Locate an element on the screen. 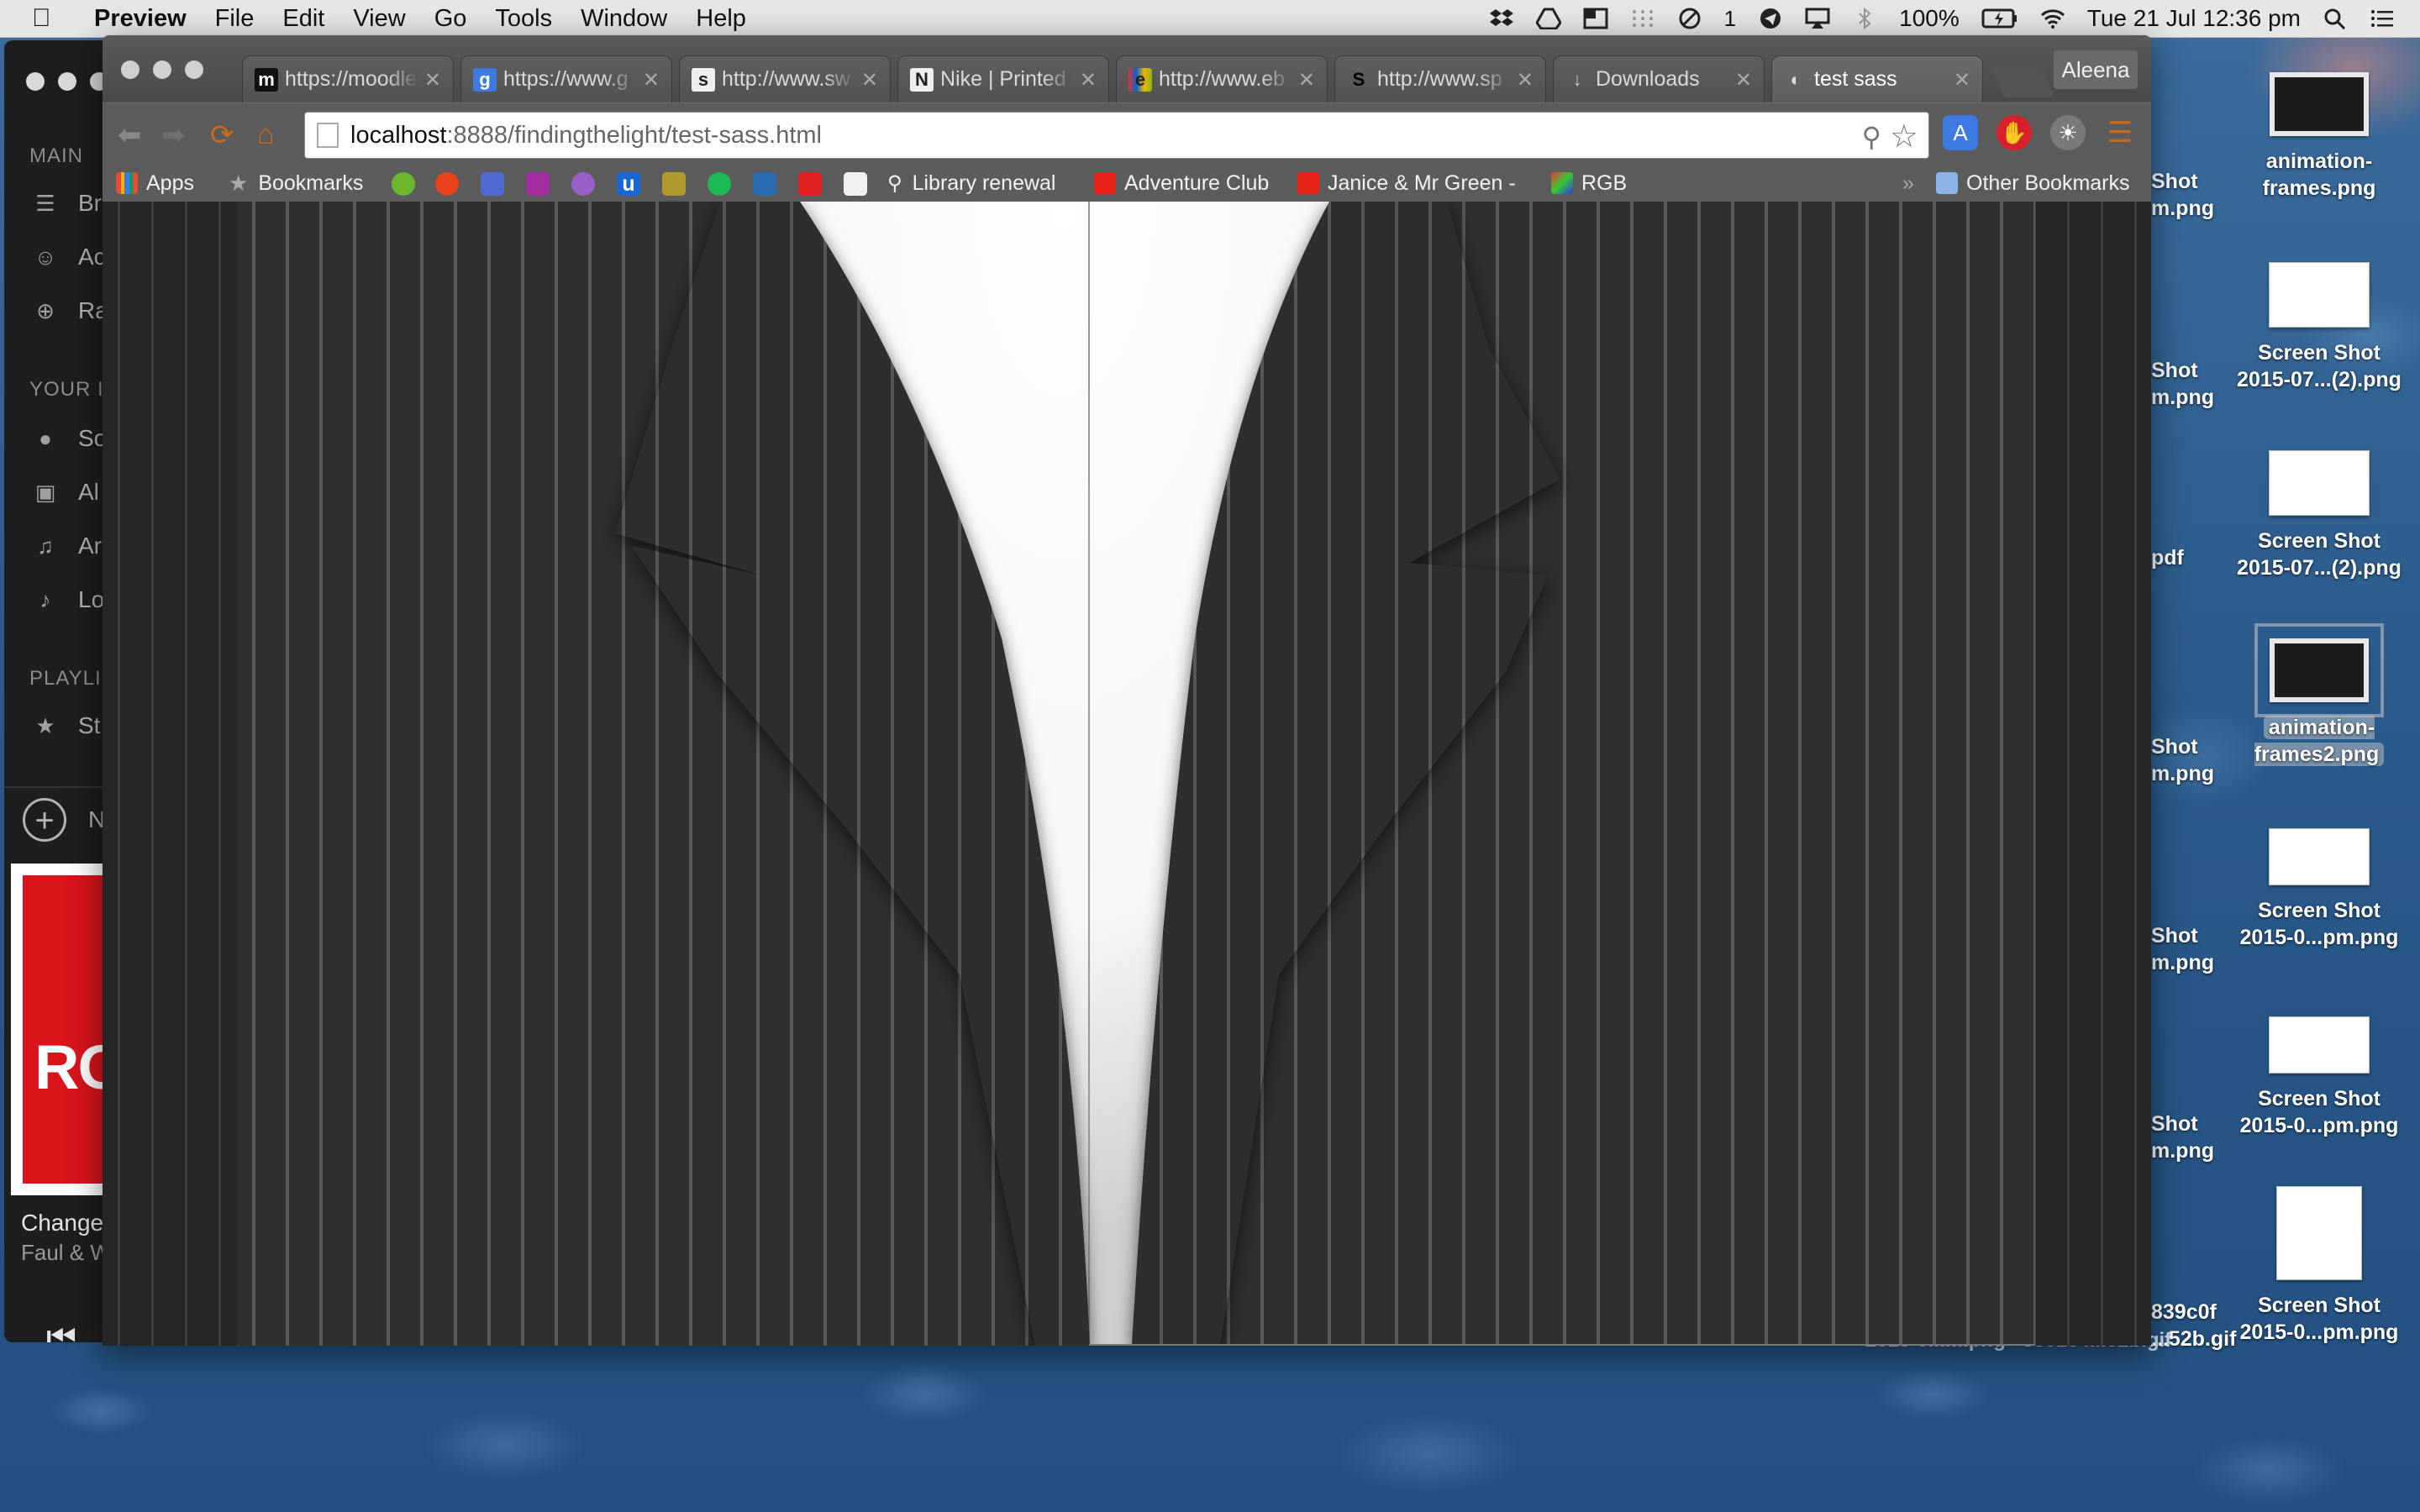 Image resolution: width=2420 pixels, height=1512 pixels. notification-center-icon is located at coordinates (2383, 18).